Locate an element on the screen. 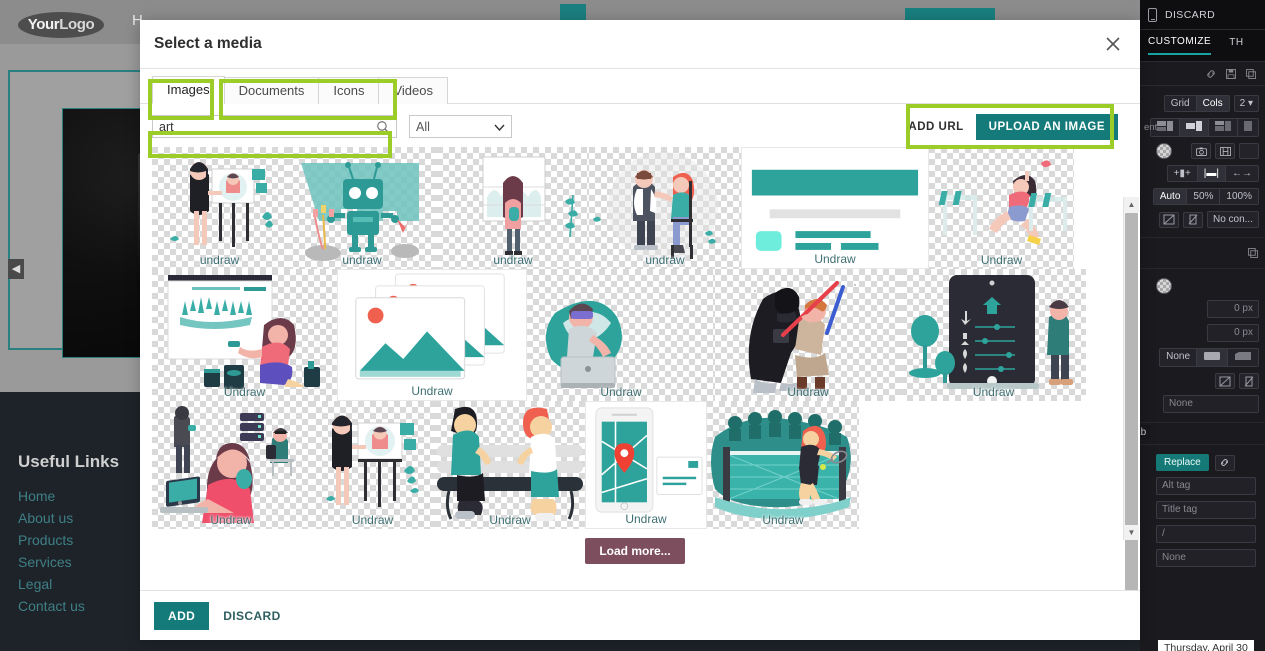 Image resolution: width=1265 pixels, height=651 pixels. border-none-option: None is located at coordinates (1178, 357).